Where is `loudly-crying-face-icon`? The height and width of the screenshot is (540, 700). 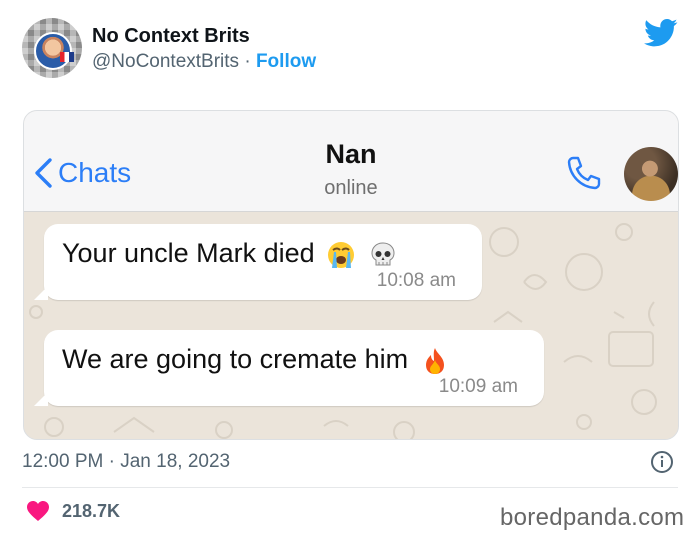
loudly-crying-face-icon is located at coordinates (341, 254).